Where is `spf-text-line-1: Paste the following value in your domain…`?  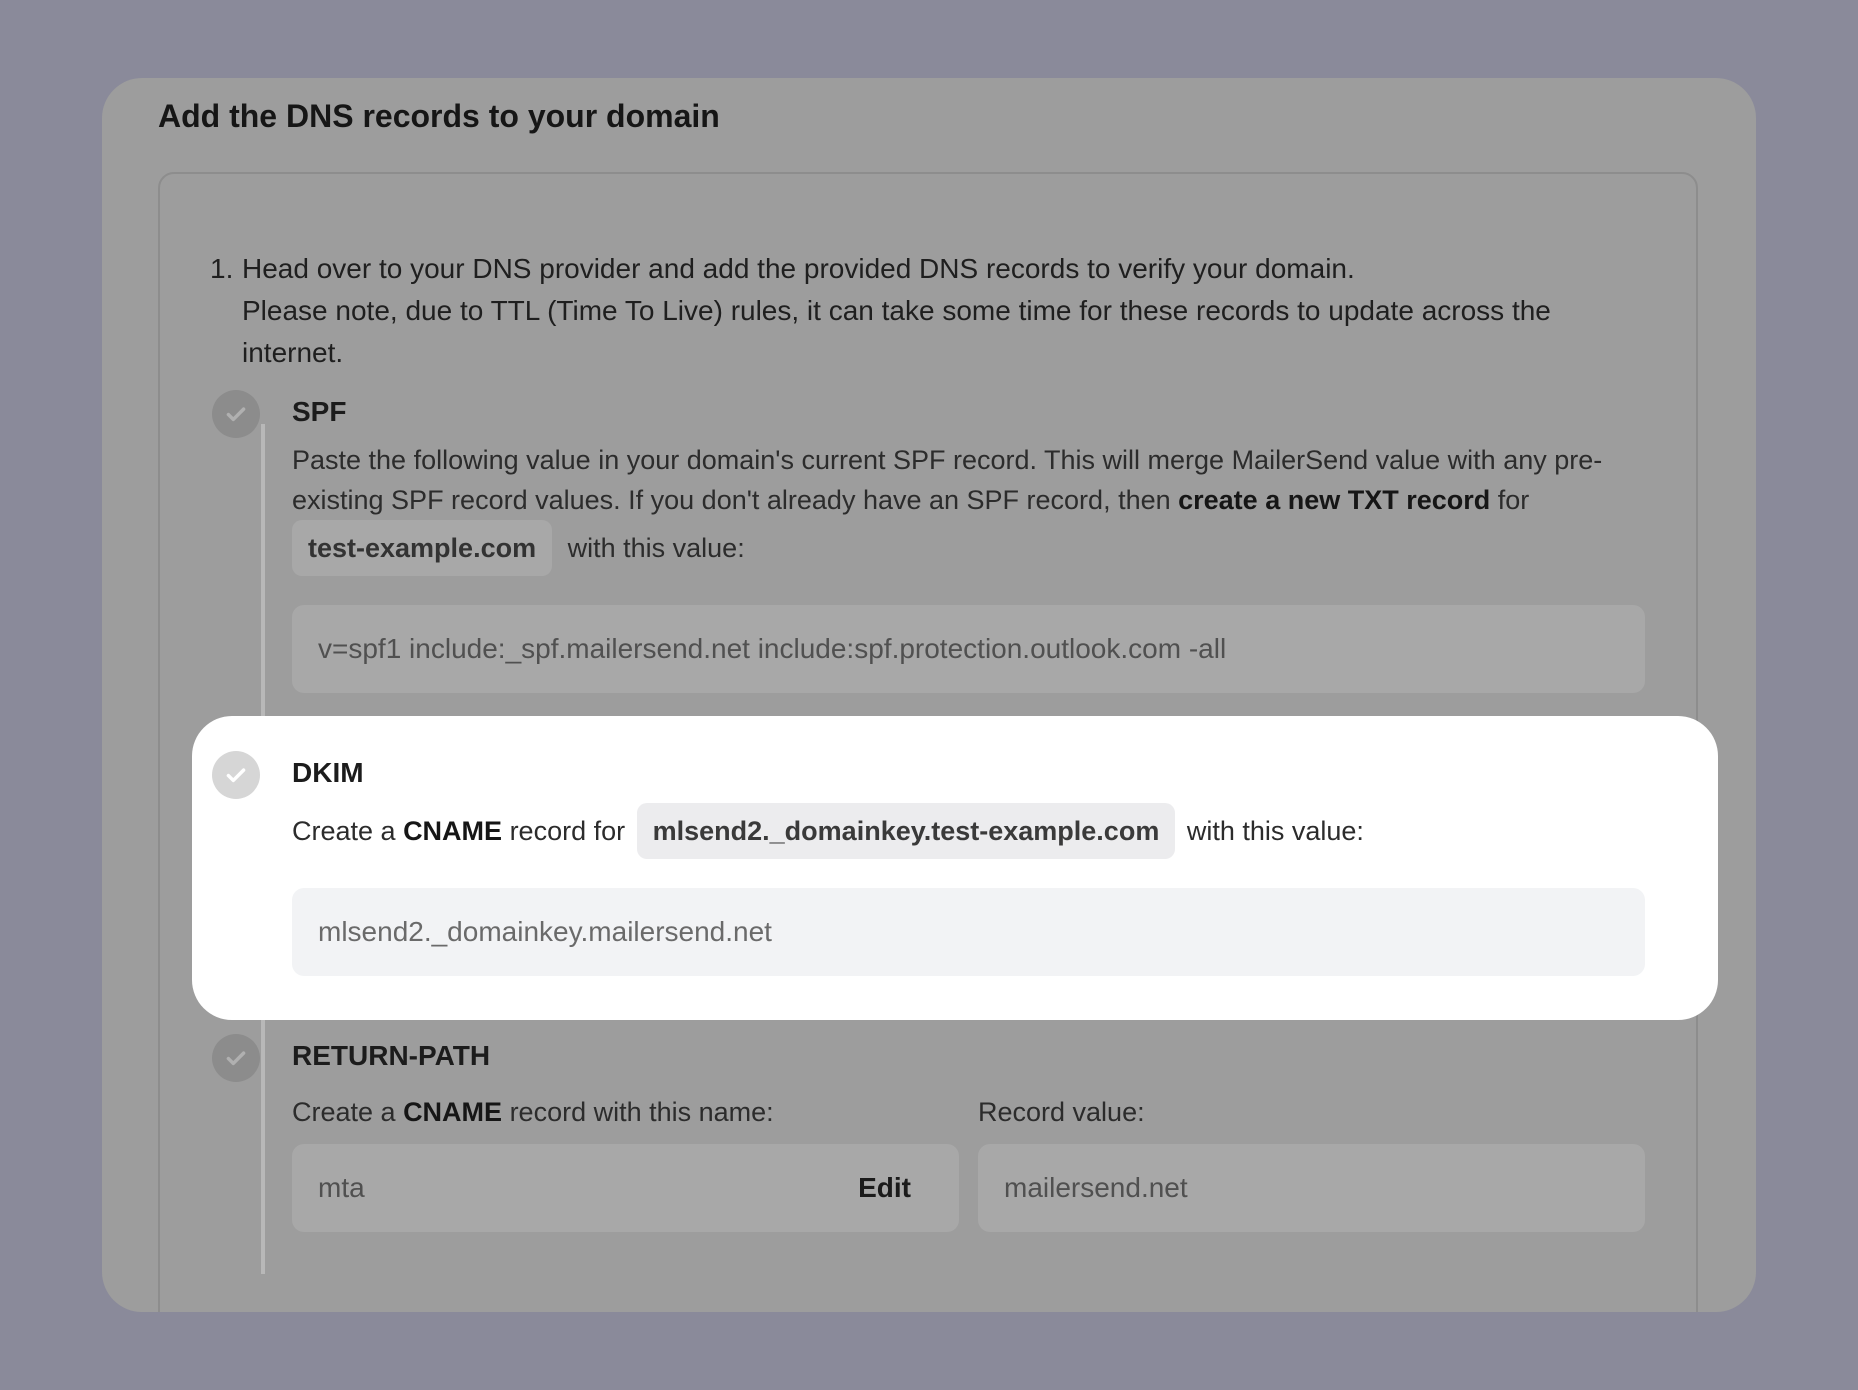 spf-text-line-1: Paste the following value in your domain… is located at coordinates (947, 460).